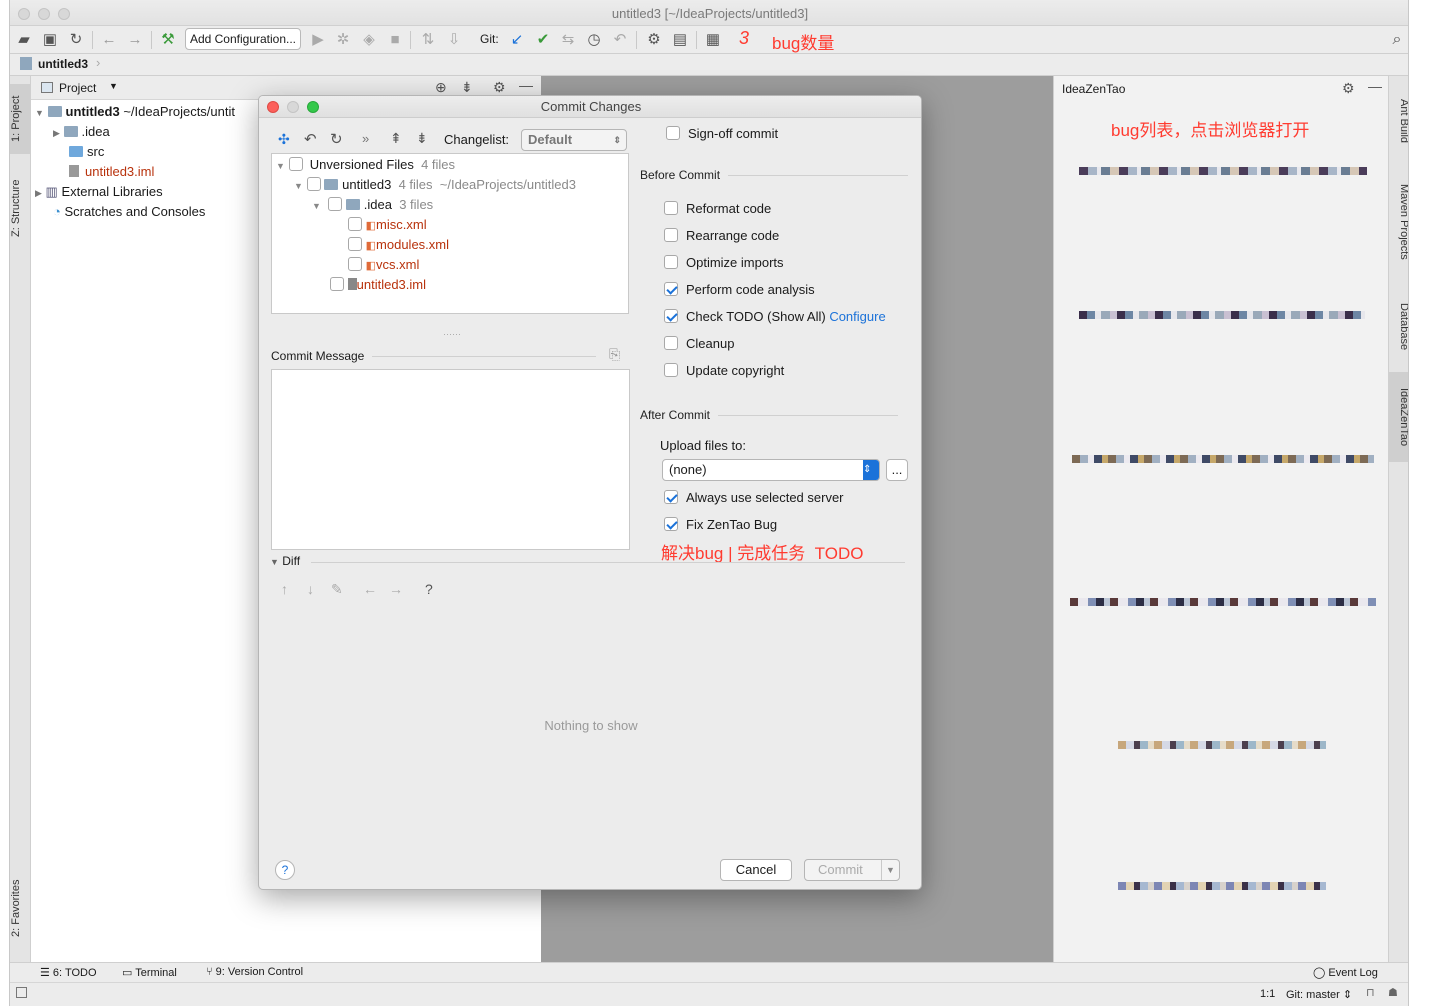  I want to click on git-branch: Git: master ⇕, so click(1319, 994).